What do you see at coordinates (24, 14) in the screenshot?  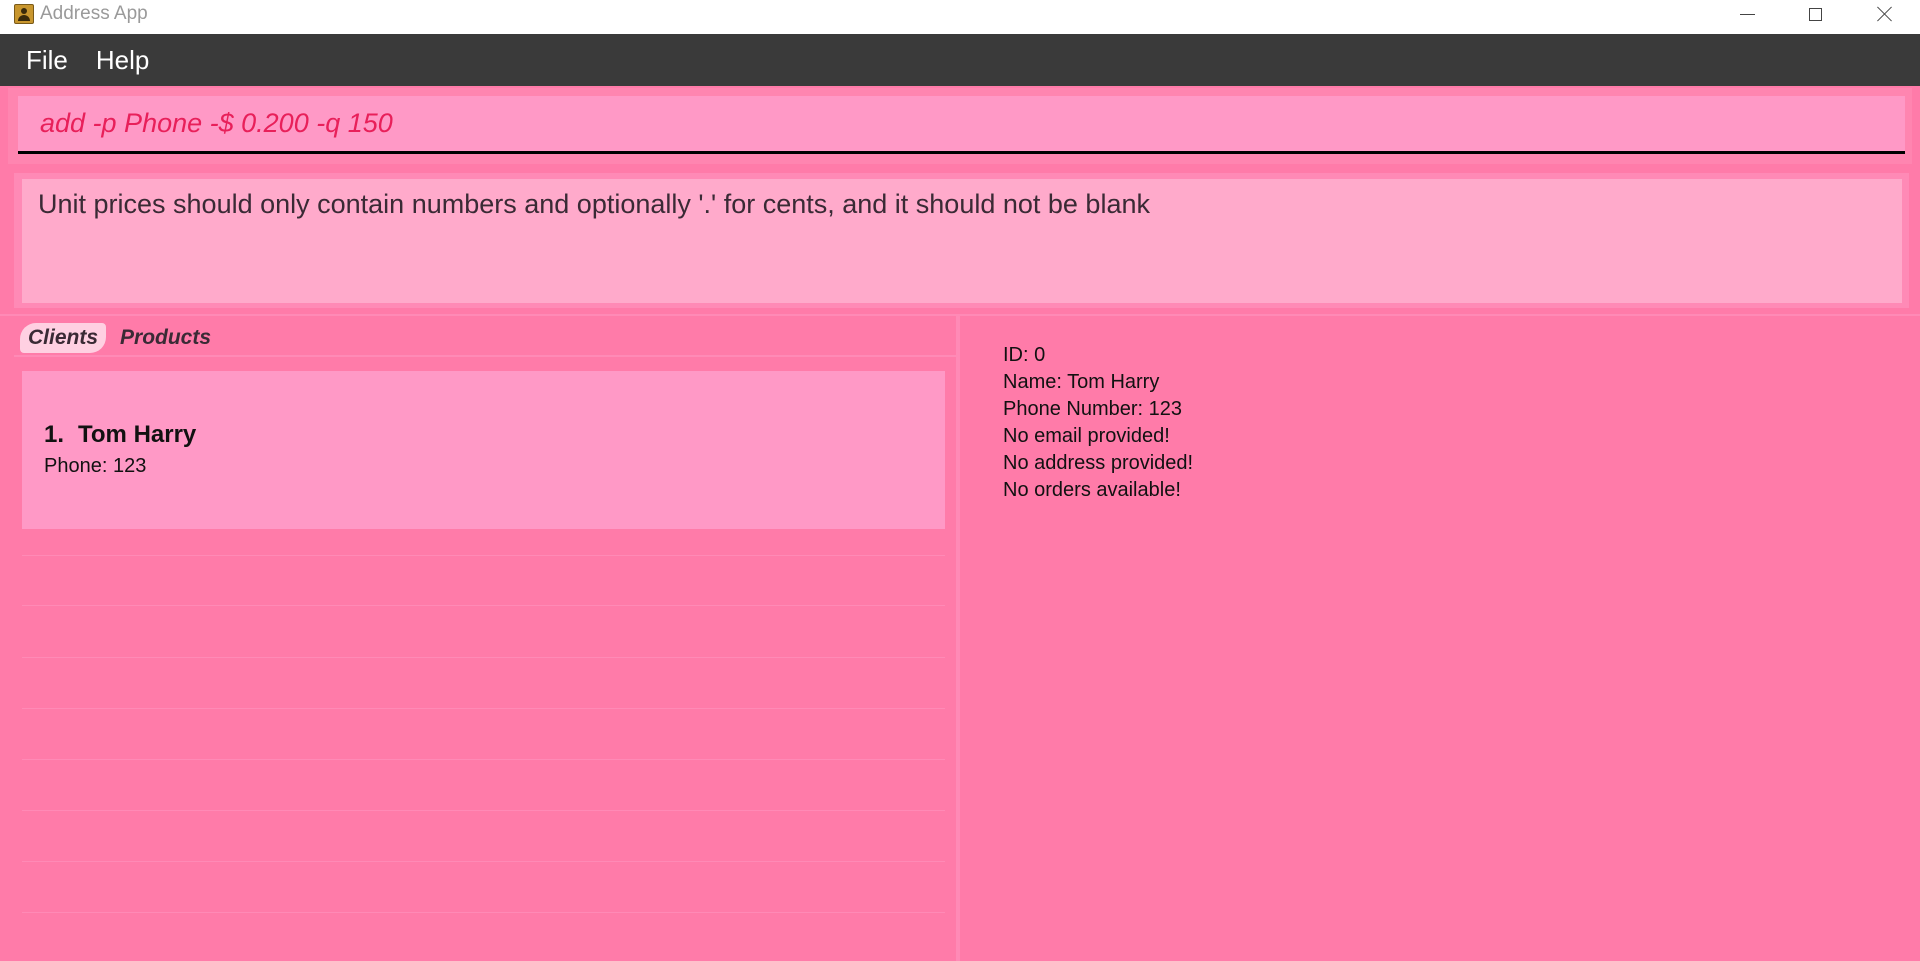 I see `app-icon` at bounding box center [24, 14].